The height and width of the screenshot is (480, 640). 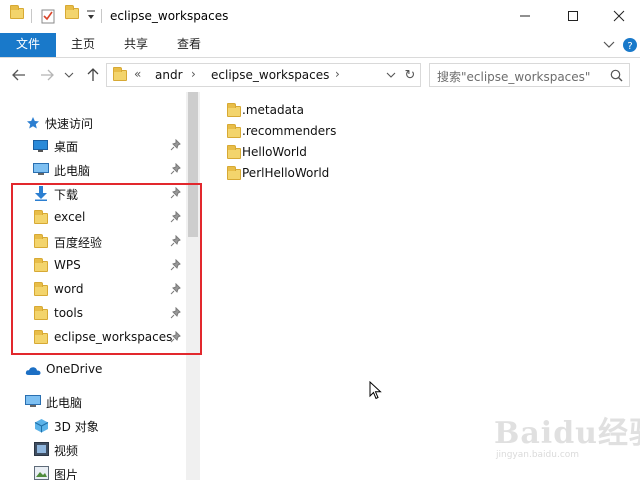 I want to click on sidebar-item-wps: WPS, so click(x=93, y=266).